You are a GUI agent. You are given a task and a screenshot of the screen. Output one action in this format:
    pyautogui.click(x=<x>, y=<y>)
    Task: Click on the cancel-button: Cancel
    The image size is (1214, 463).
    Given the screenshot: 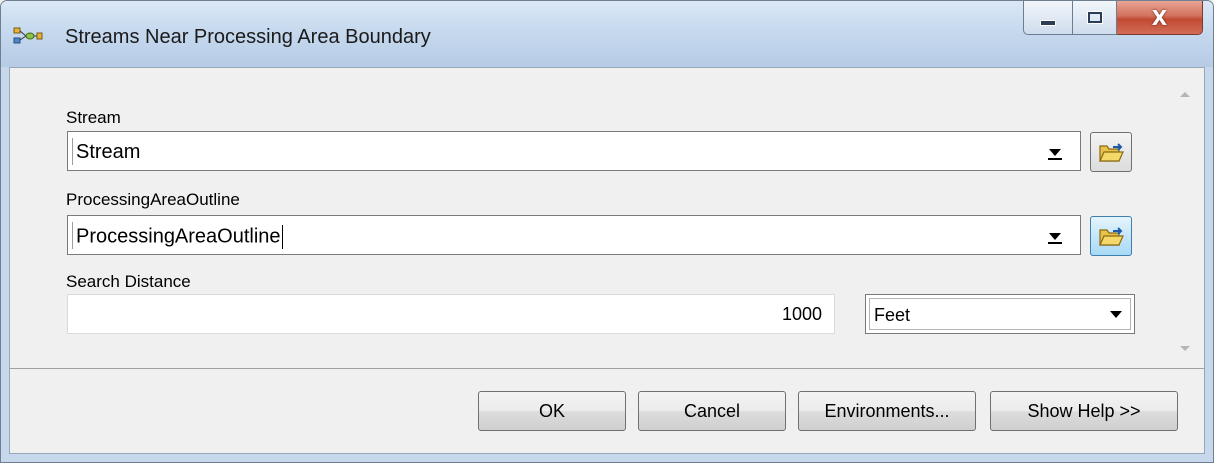 What is the action you would take?
    pyautogui.click(x=712, y=411)
    